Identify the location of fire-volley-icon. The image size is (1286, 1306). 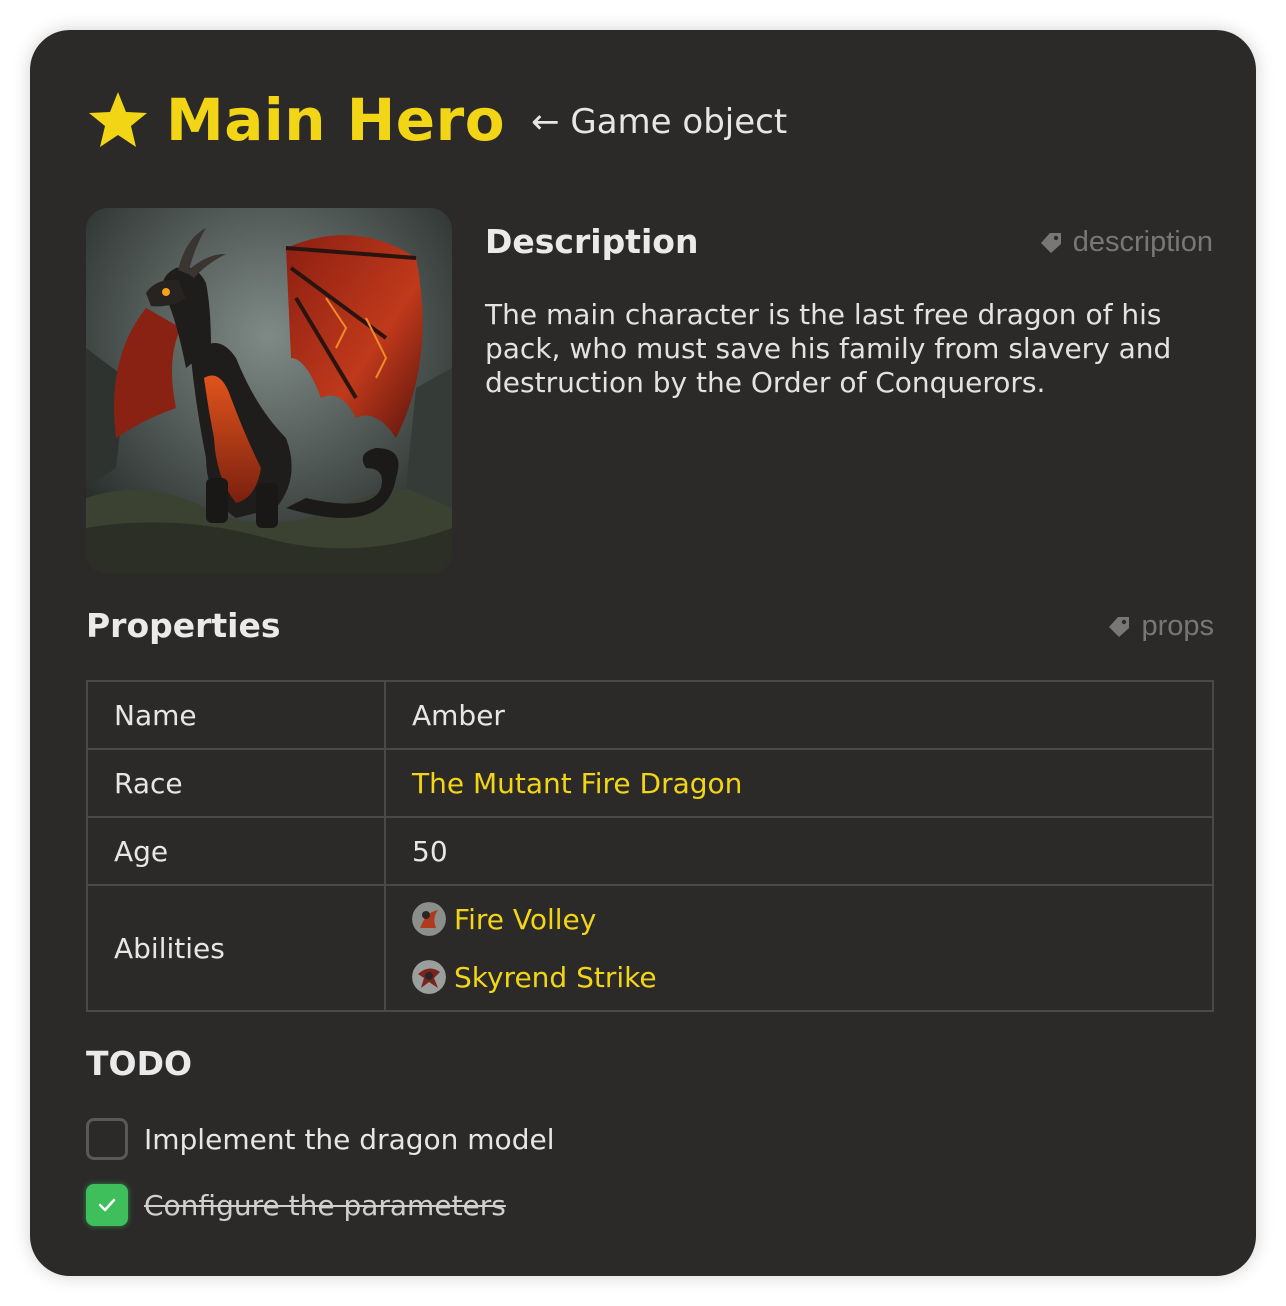
(429, 919).